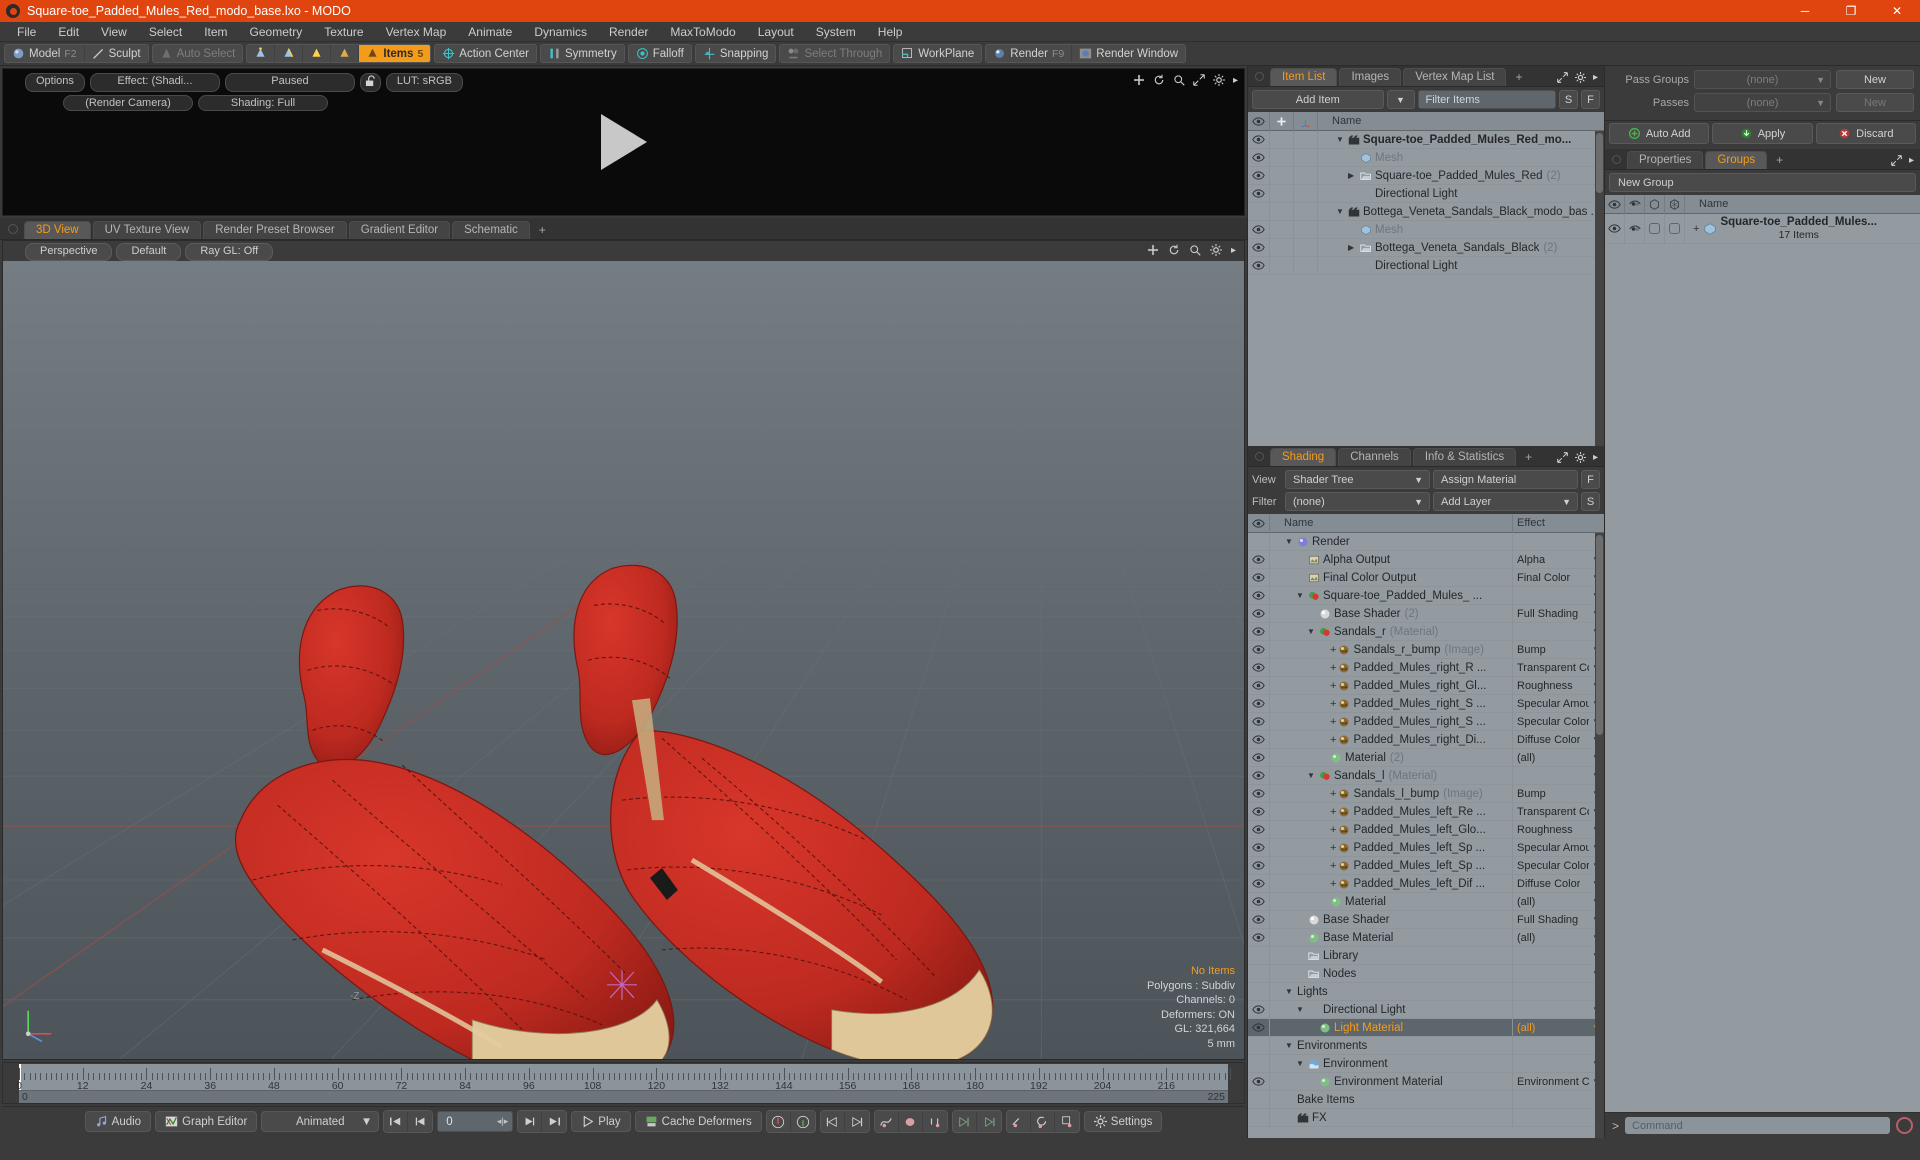  I want to click on shader-tree-row: Base Shader(2)Full Shading▼, so click(1426, 613).